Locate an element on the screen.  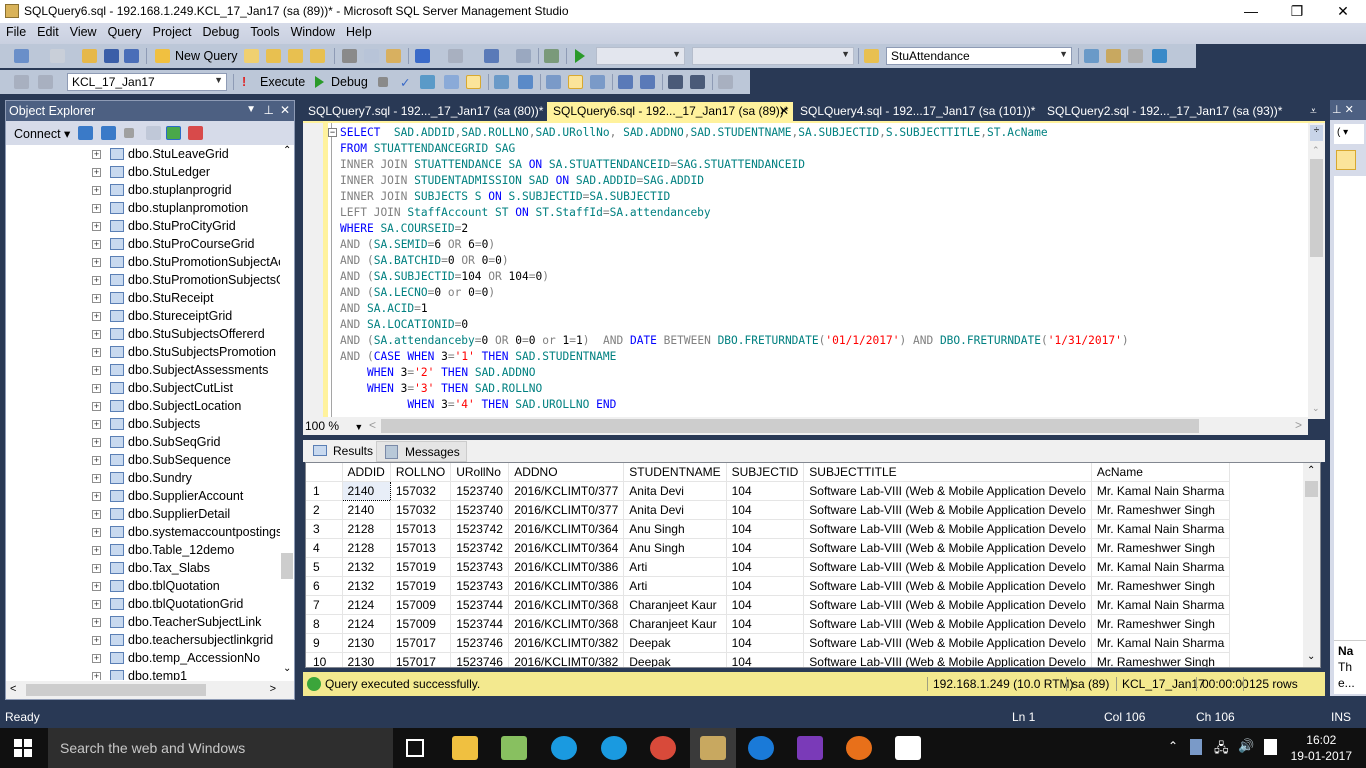
tree-node: + dbo.StuPromotionSubjectAc is located at coordinates (143, 262).